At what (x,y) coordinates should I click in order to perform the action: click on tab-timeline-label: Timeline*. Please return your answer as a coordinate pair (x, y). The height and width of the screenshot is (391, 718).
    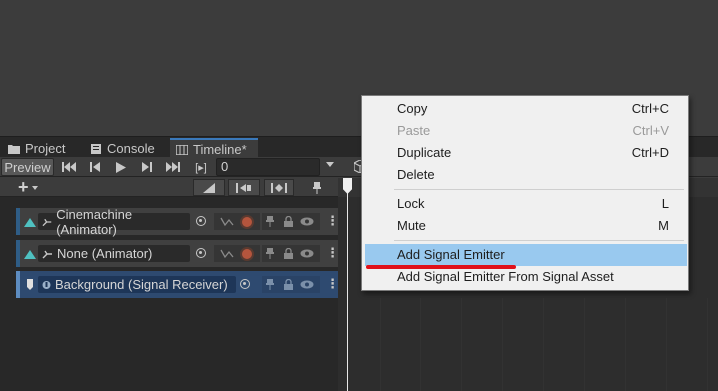
    Looking at the image, I should click on (220, 149).